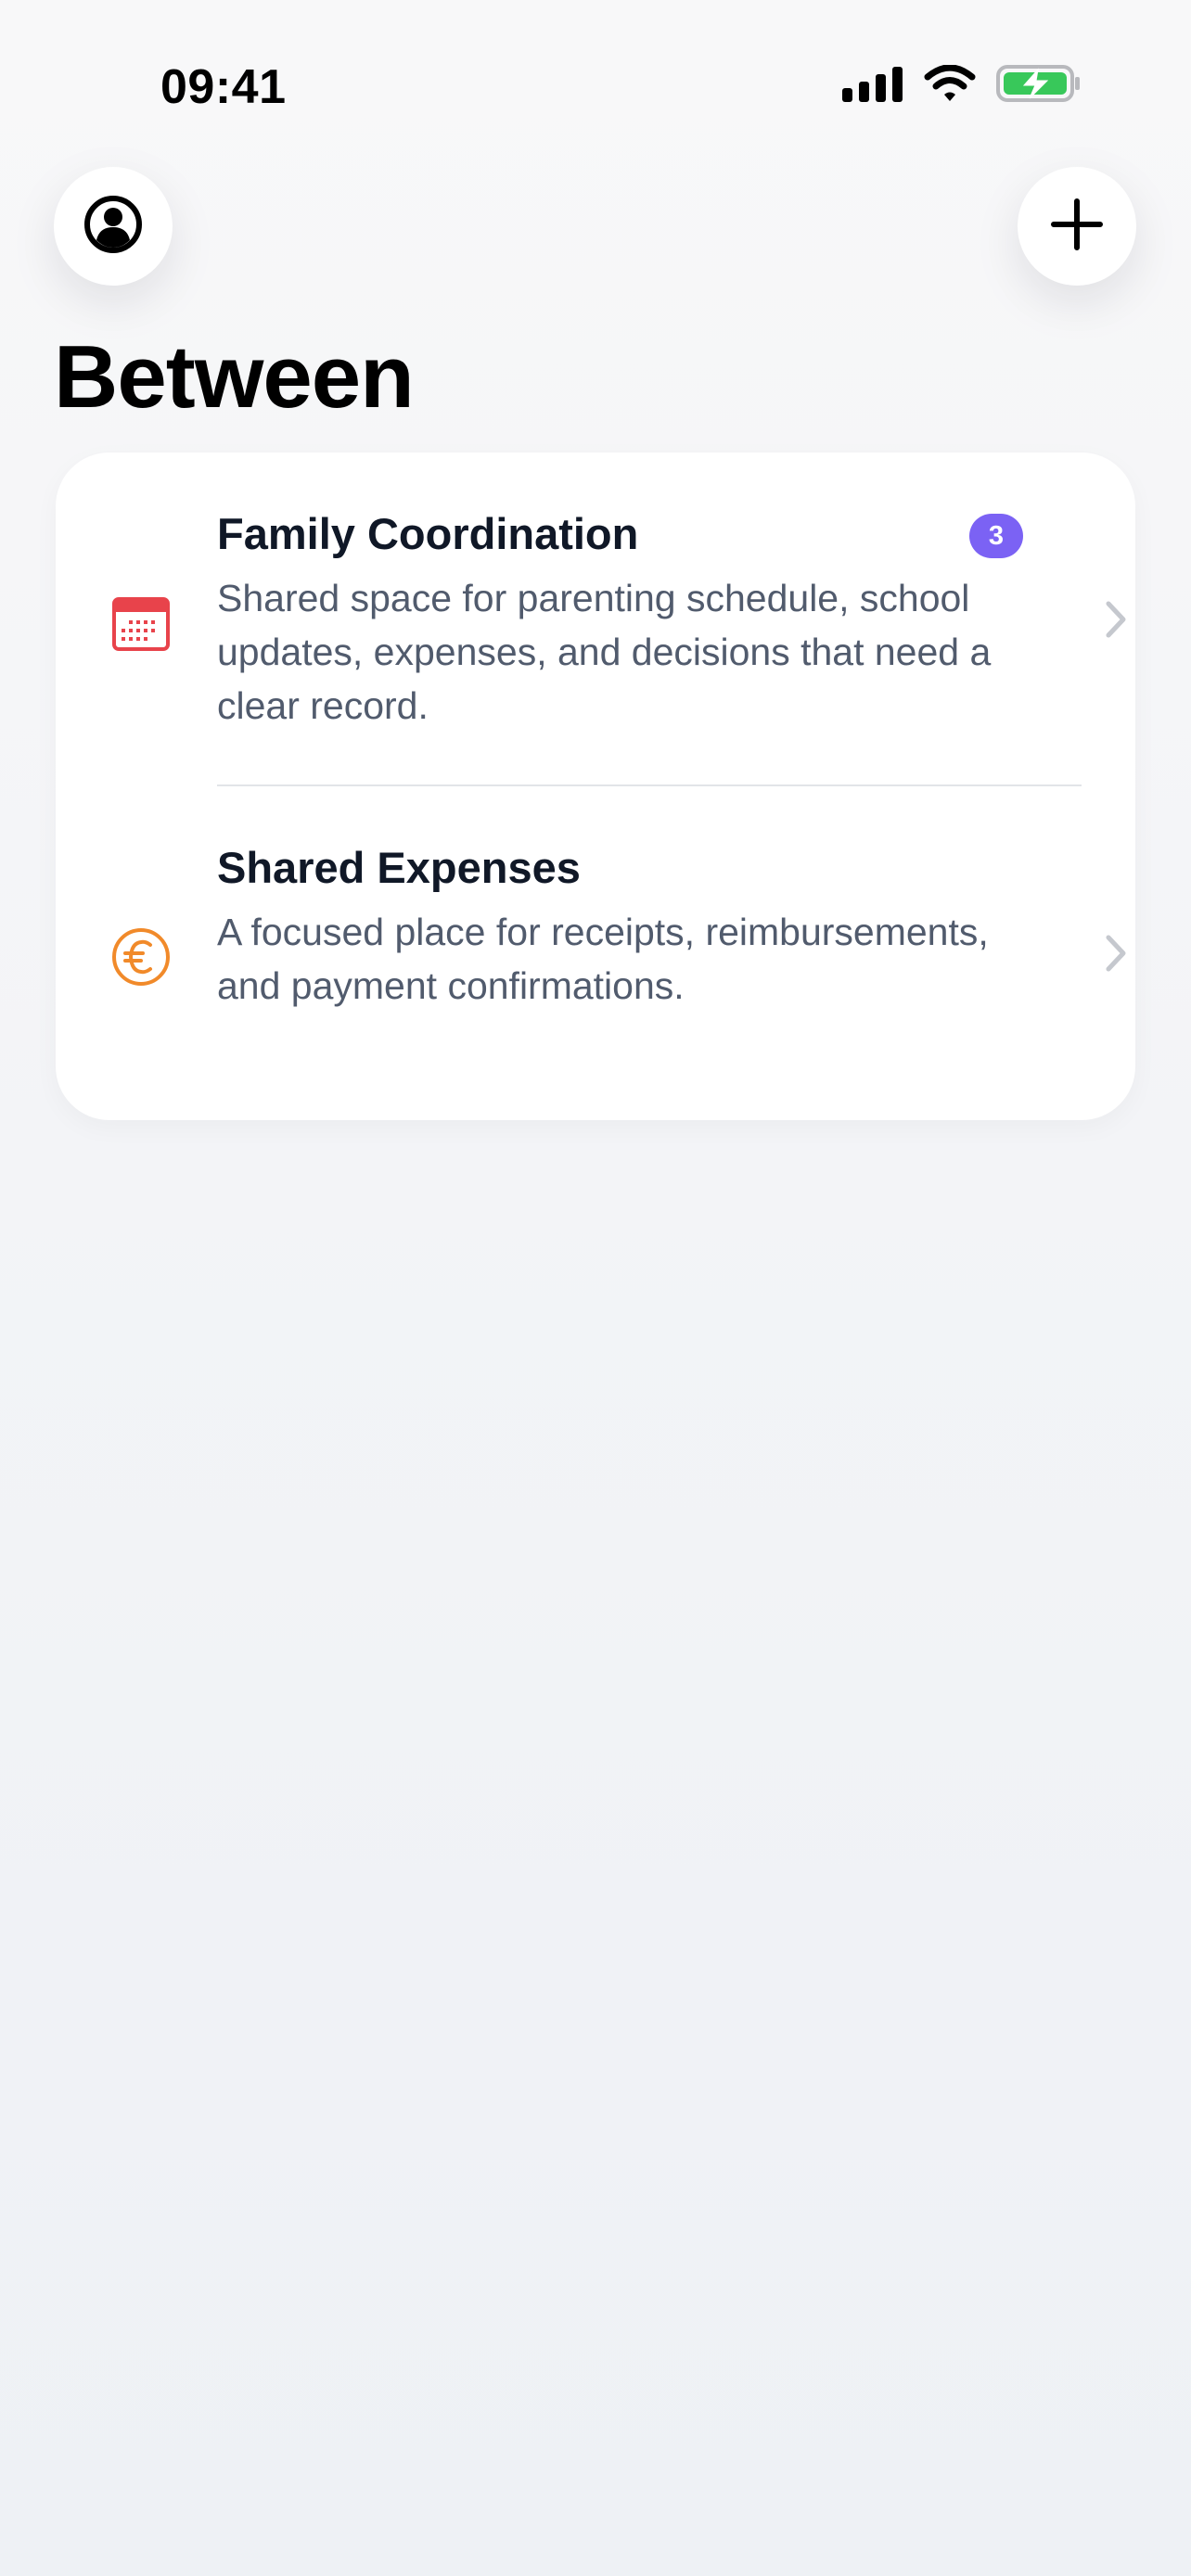 This screenshot has height=2576, width=1191. I want to click on space-title: Shared Expenses, so click(399, 867).